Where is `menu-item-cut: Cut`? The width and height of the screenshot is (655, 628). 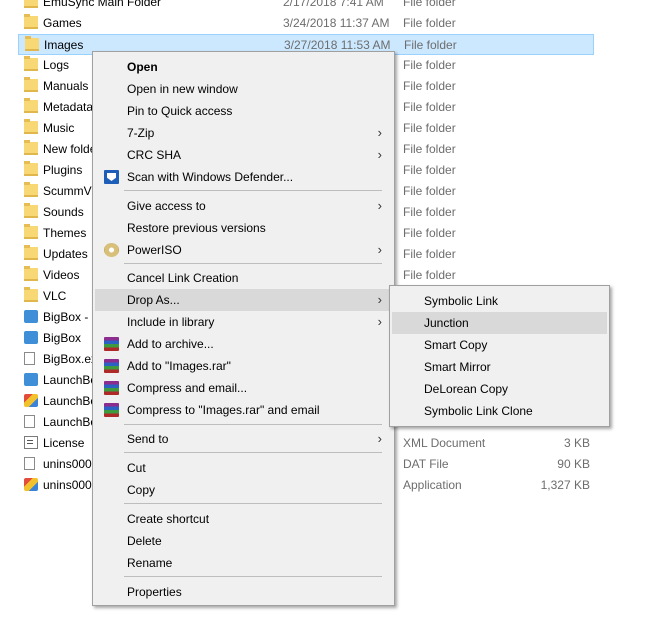 menu-item-cut: Cut is located at coordinates (243, 468).